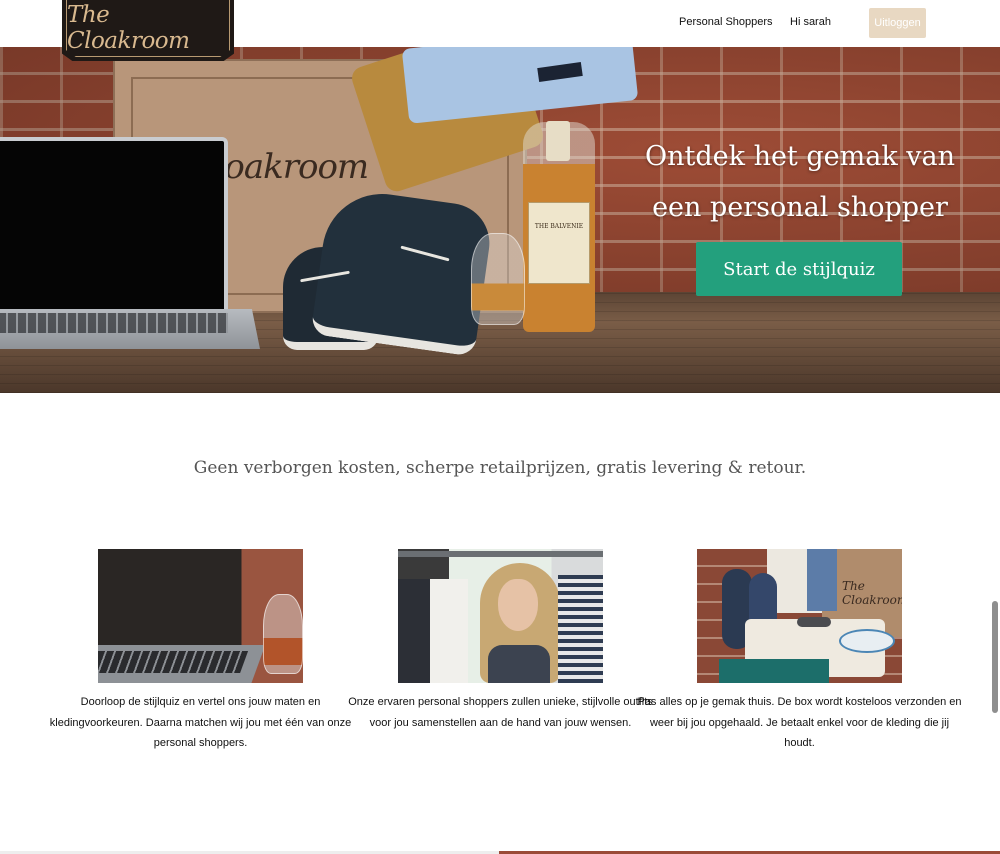  I want to click on start-style-quiz-button: Start de stijlquiz, so click(799, 269).